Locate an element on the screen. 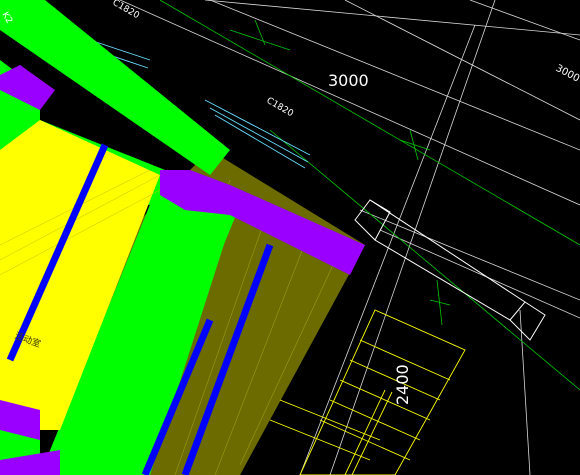 Image resolution: width=580 pixels, height=475 pixels. window-tag: C1820 is located at coordinates (280, 107).